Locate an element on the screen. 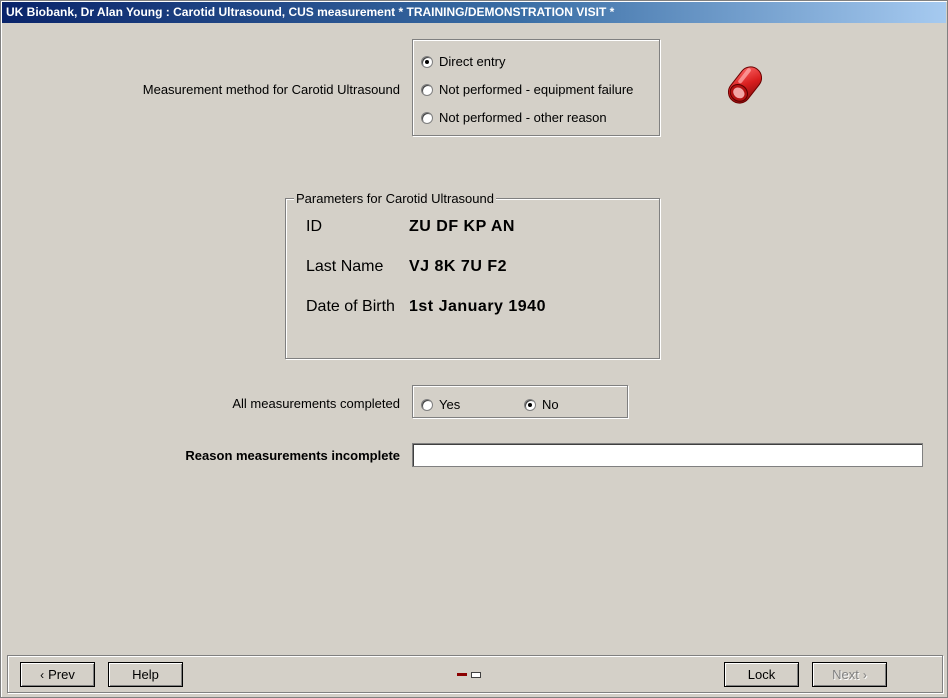 Image resolution: width=948 pixels, height=698 pixels. chevron-left-icon: ‹ is located at coordinates (42, 674).